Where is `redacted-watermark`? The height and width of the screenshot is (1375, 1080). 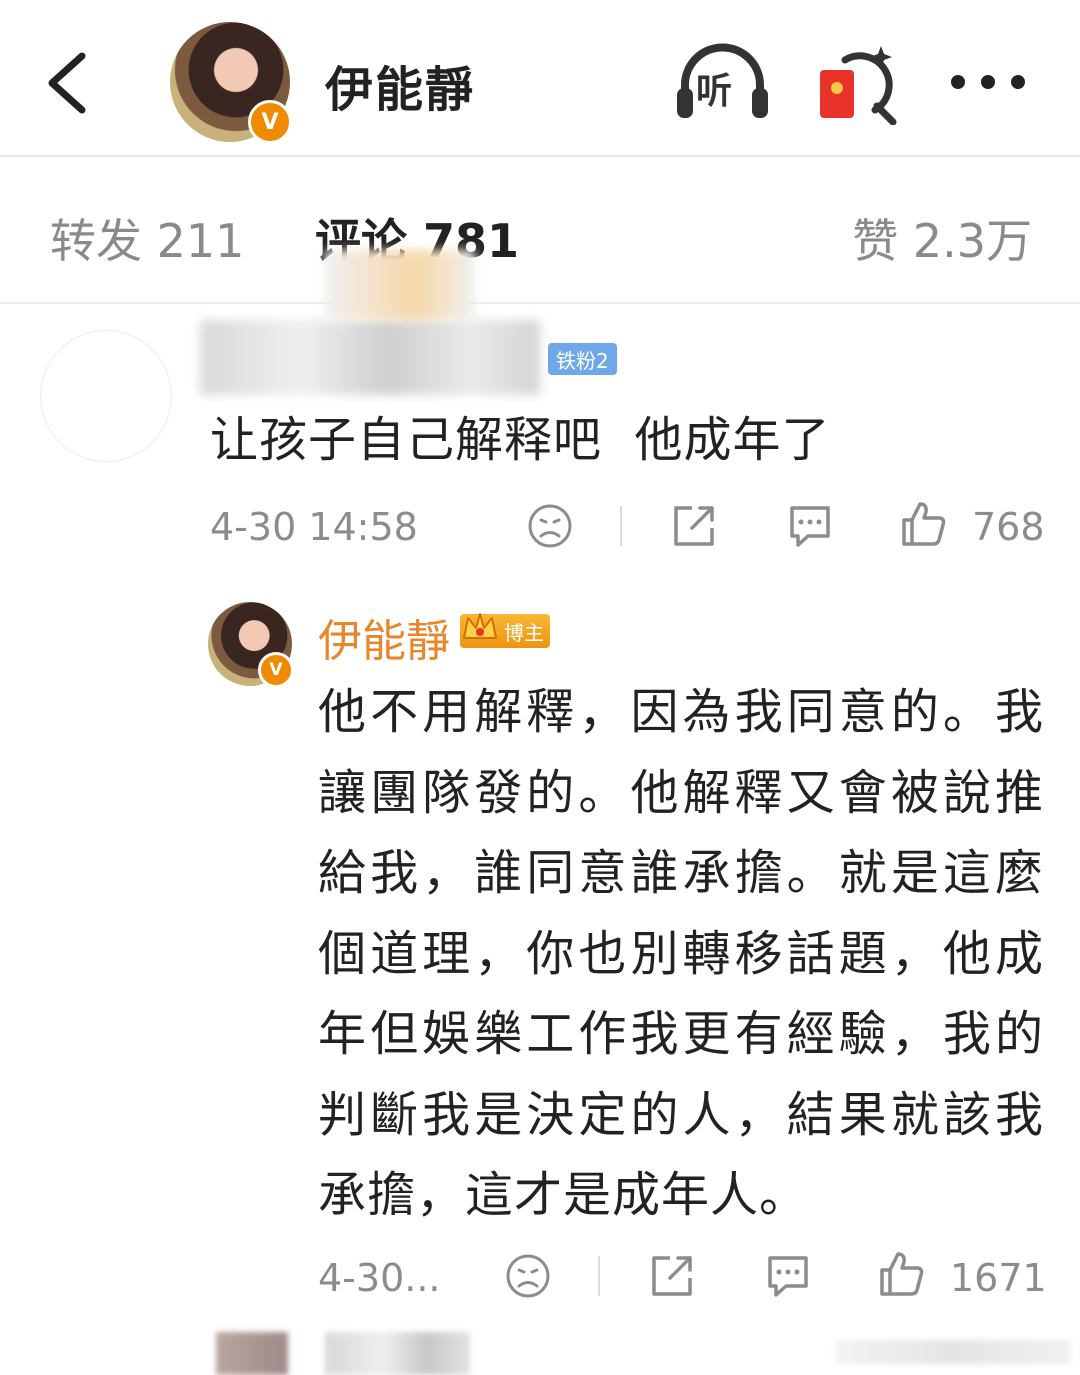
redacted-watermark is located at coordinates (952, 1352).